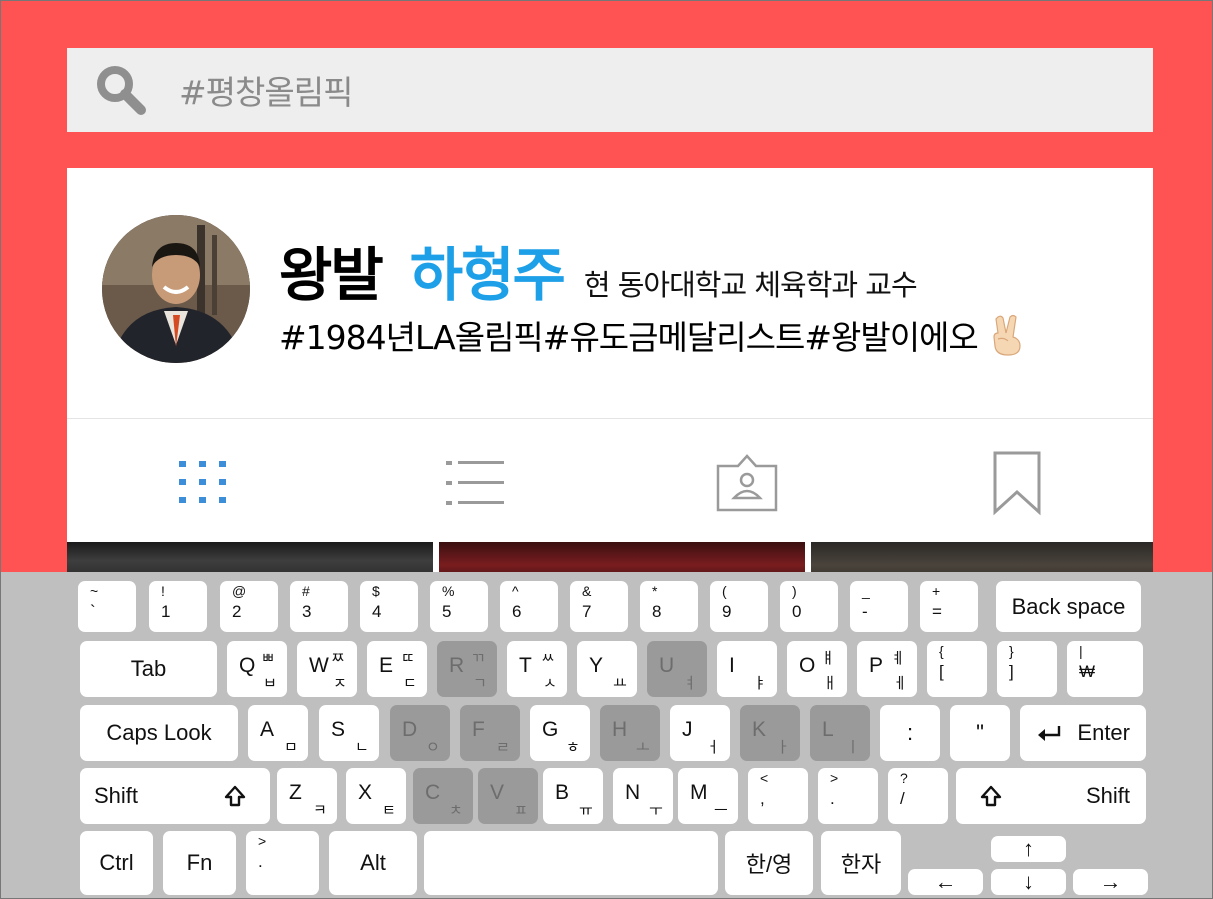 The image size is (1213, 899). I want to click on backspace-key: Back space, so click(1068, 606).